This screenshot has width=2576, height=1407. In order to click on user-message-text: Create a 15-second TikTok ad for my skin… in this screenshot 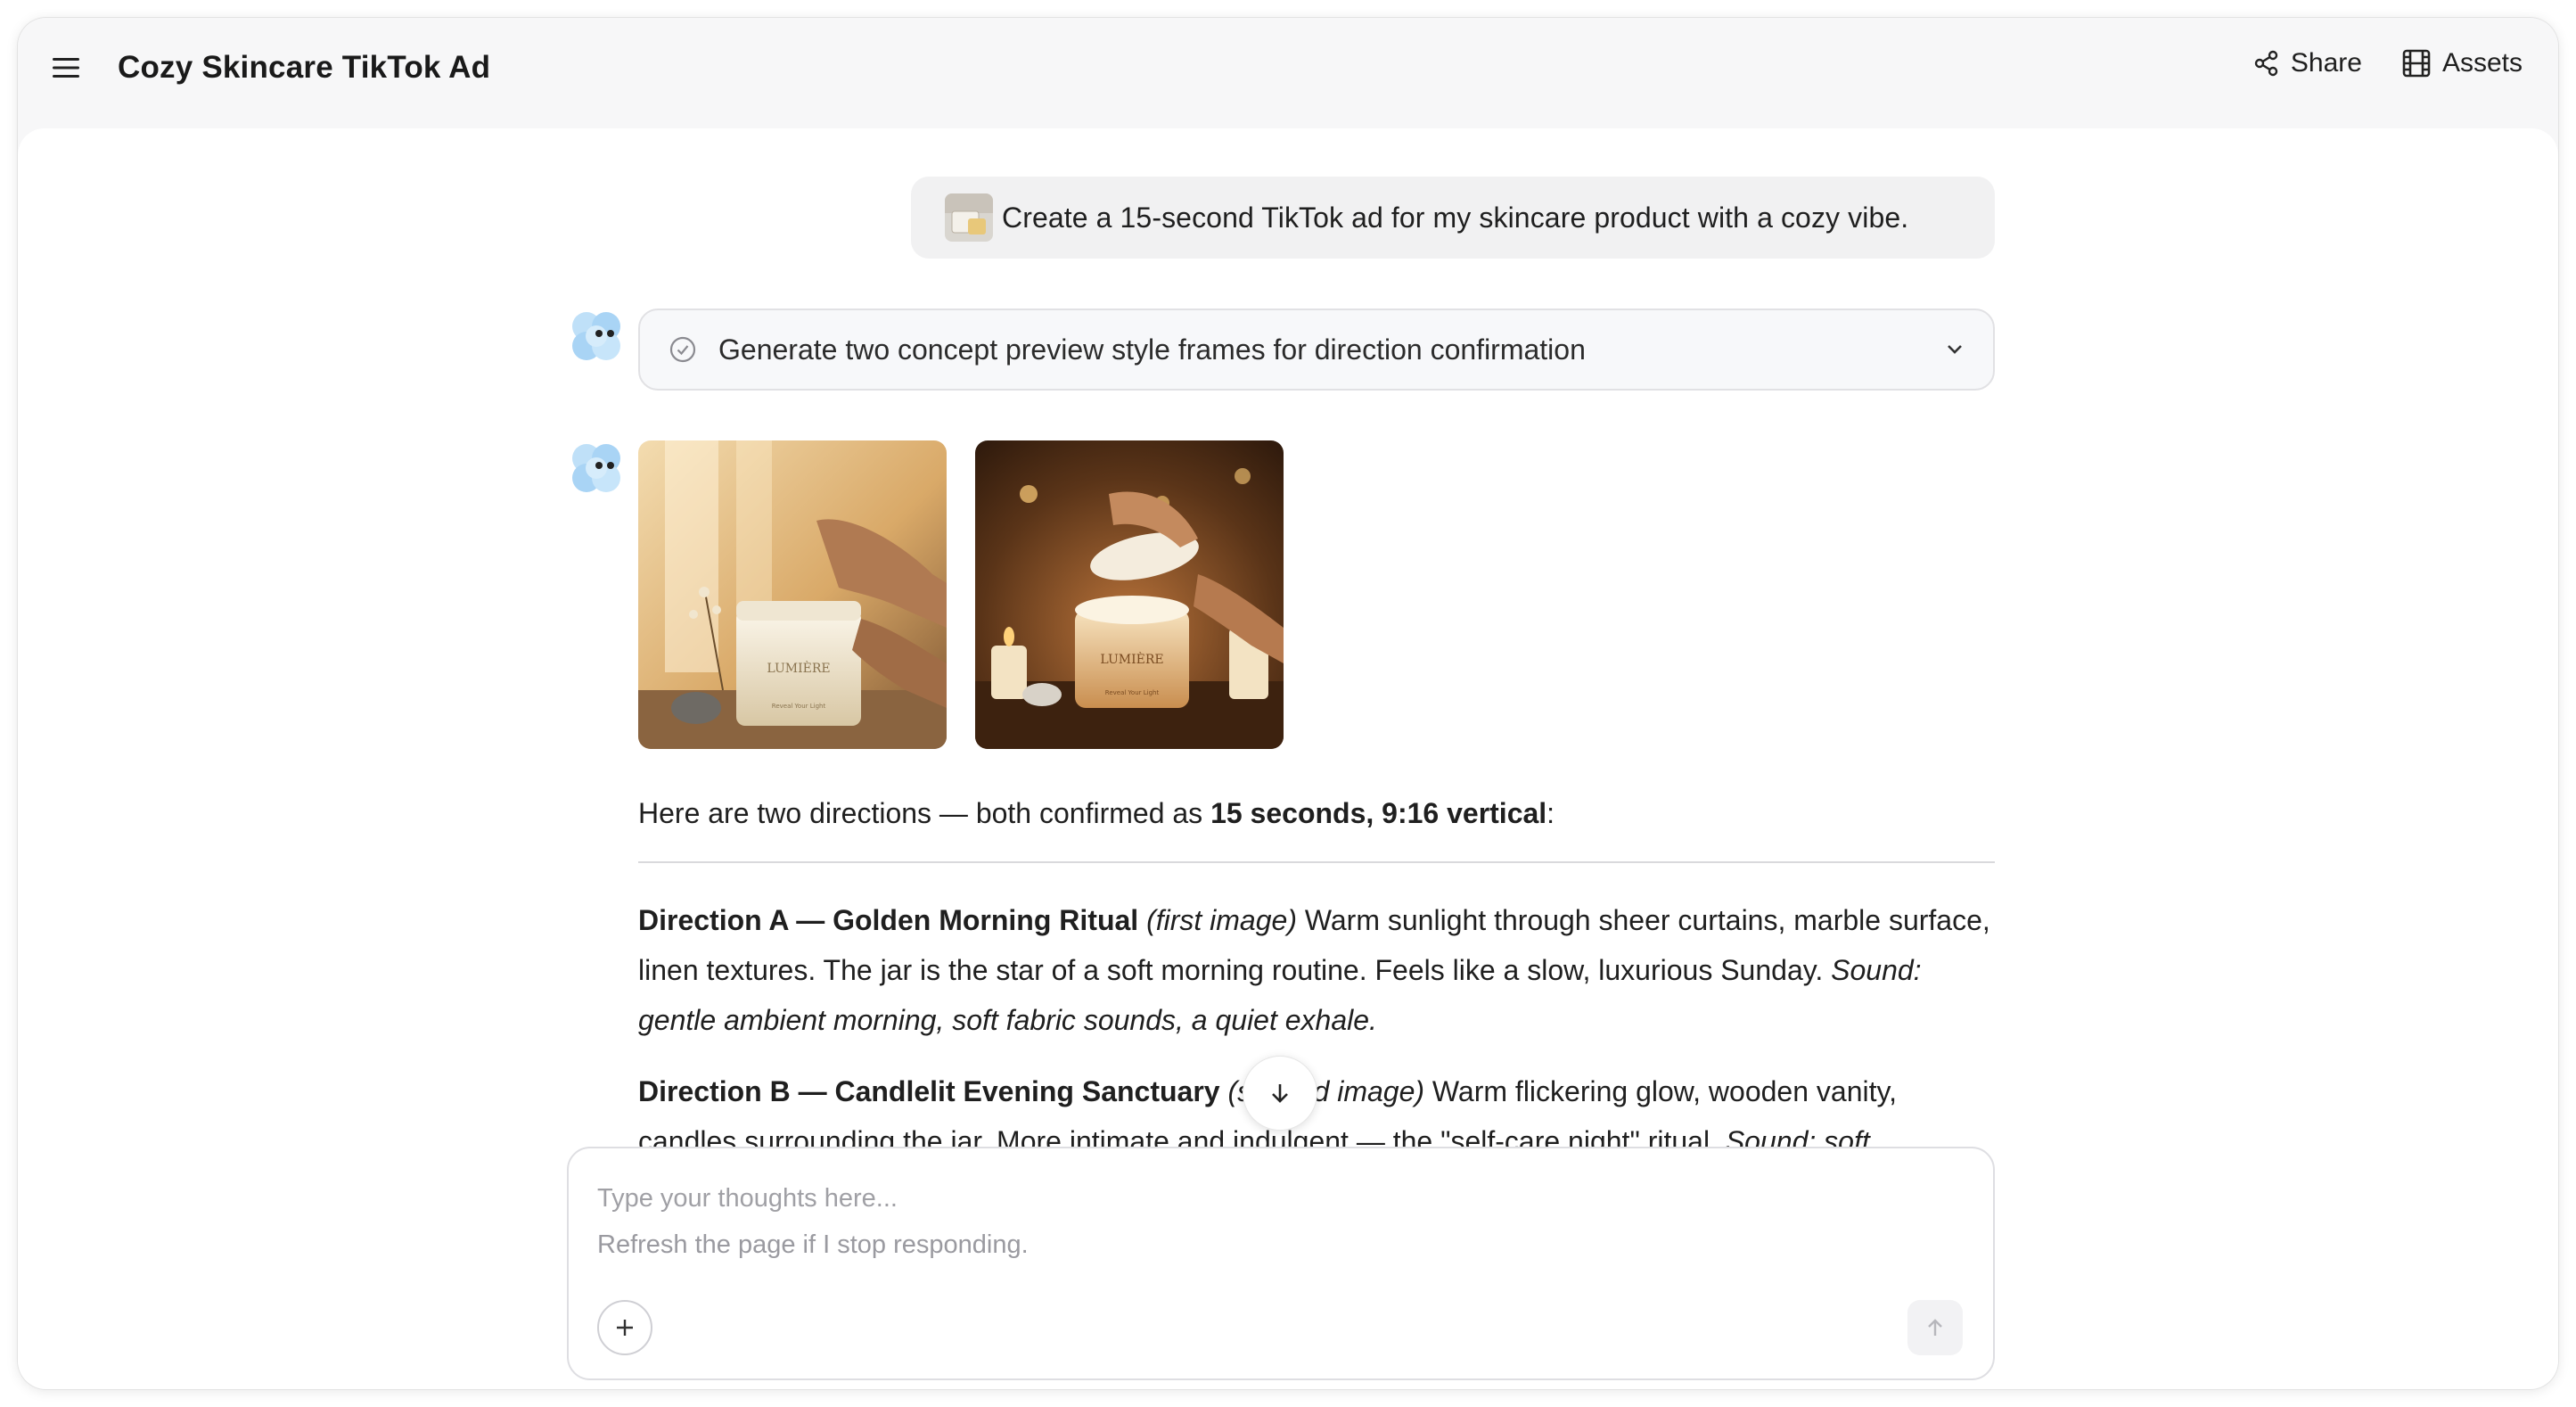, I will do `click(1455, 218)`.